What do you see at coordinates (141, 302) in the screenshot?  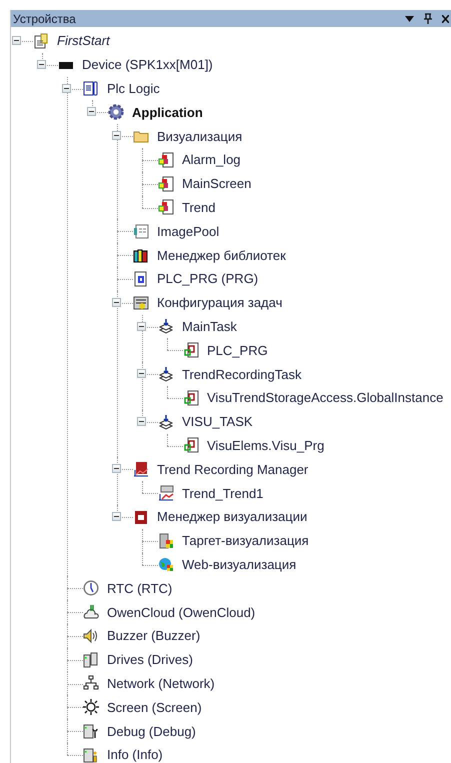 I see `task-config-icon` at bounding box center [141, 302].